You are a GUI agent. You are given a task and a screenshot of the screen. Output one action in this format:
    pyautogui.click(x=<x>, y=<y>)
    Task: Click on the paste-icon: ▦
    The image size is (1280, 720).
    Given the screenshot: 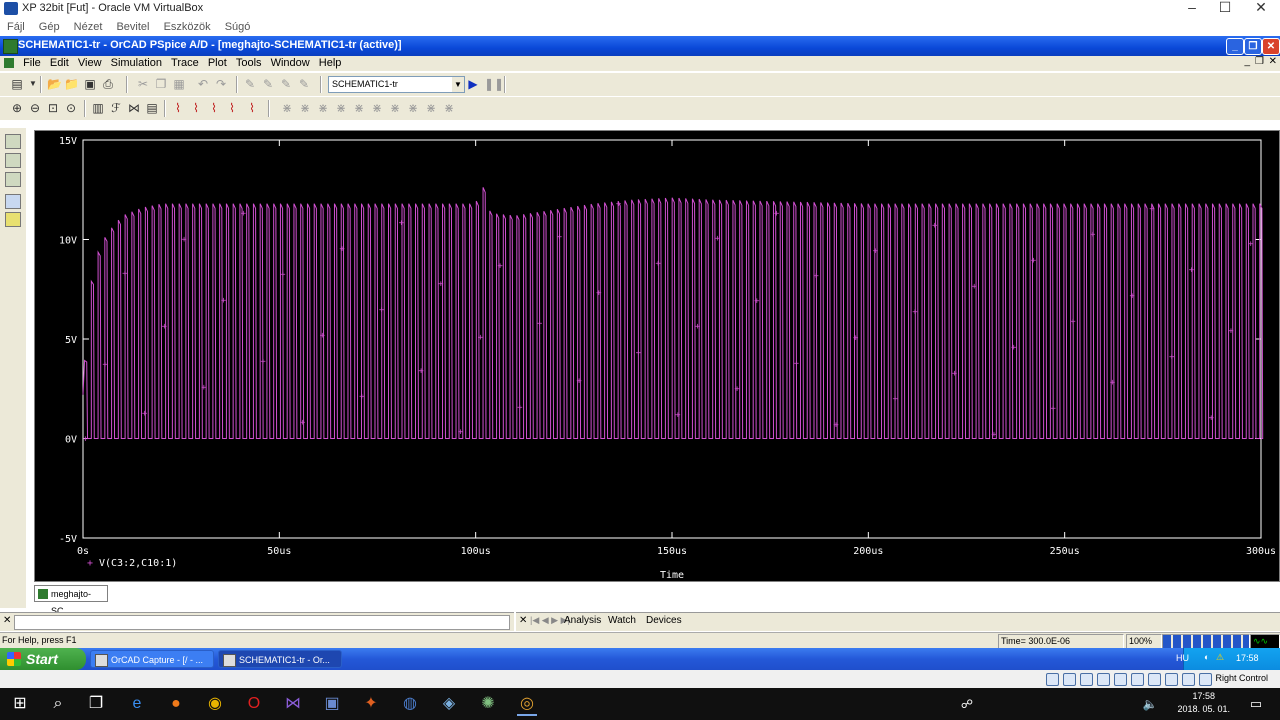 What is the action you would take?
    pyautogui.click(x=179, y=84)
    